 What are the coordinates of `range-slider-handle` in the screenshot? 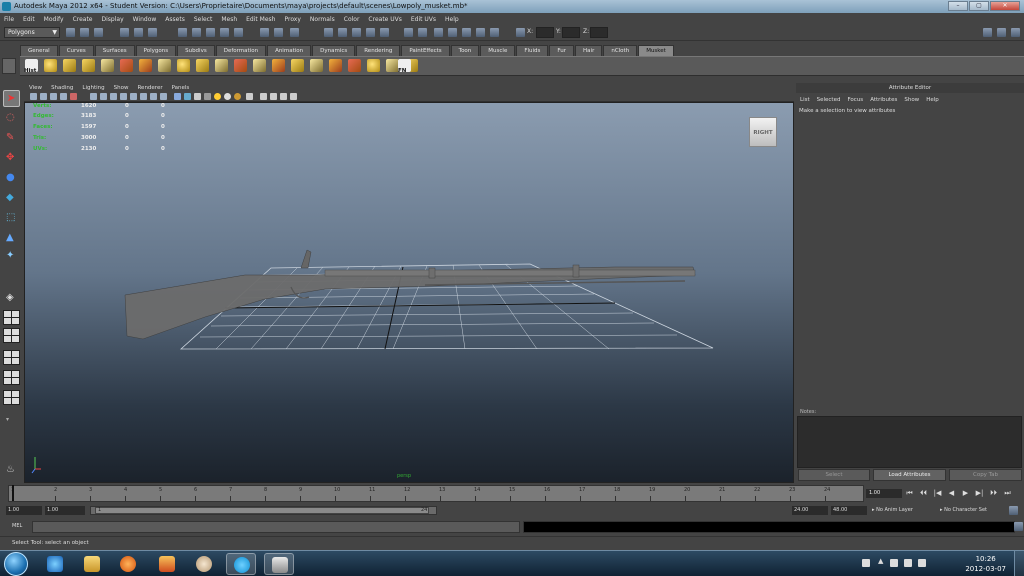 It's located at (262, 510).